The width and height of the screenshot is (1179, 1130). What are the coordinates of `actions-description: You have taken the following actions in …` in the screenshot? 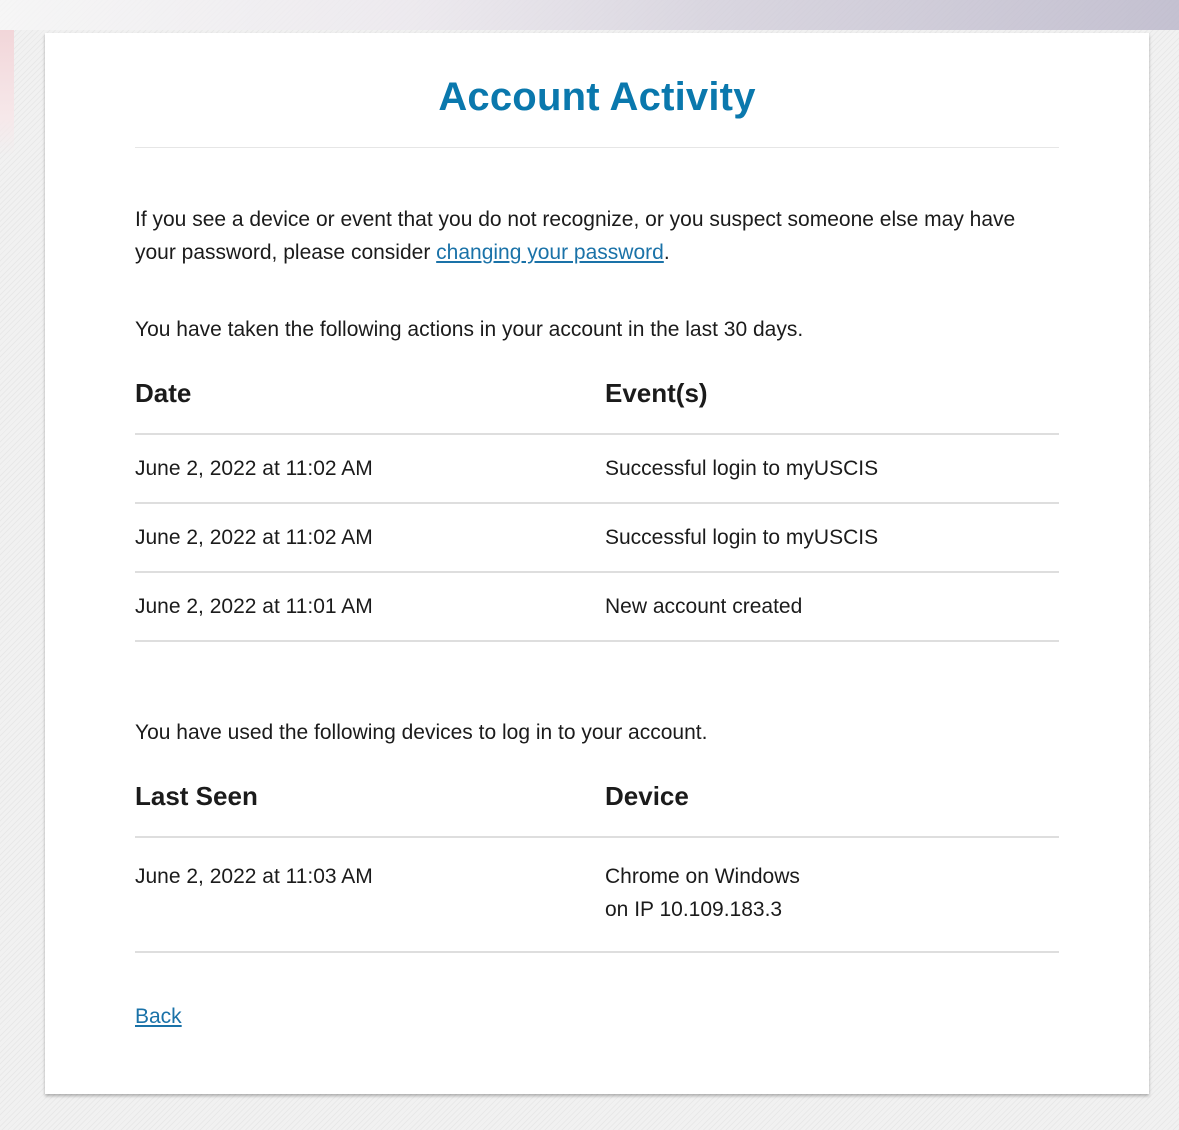 It's located at (469, 329).